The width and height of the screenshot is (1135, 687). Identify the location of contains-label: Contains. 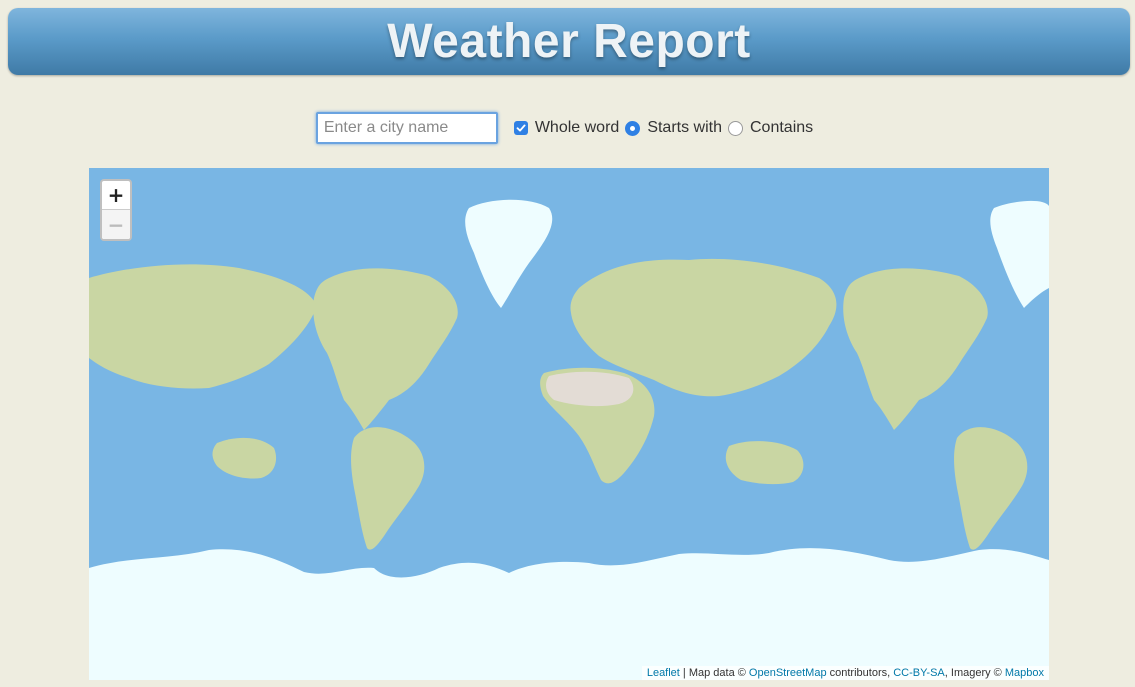
(782, 127).